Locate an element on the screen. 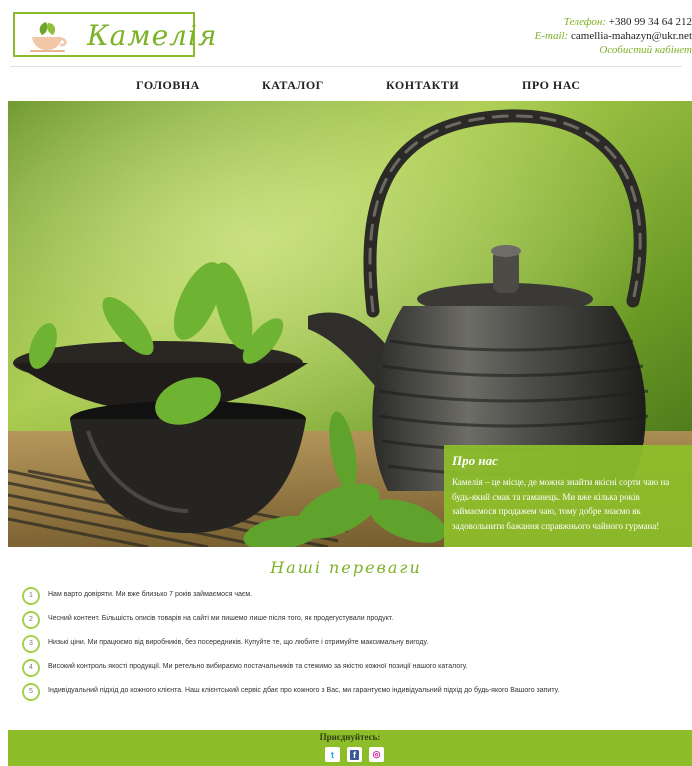  phone-number: +380 99 34 64 212 is located at coordinates (650, 22).